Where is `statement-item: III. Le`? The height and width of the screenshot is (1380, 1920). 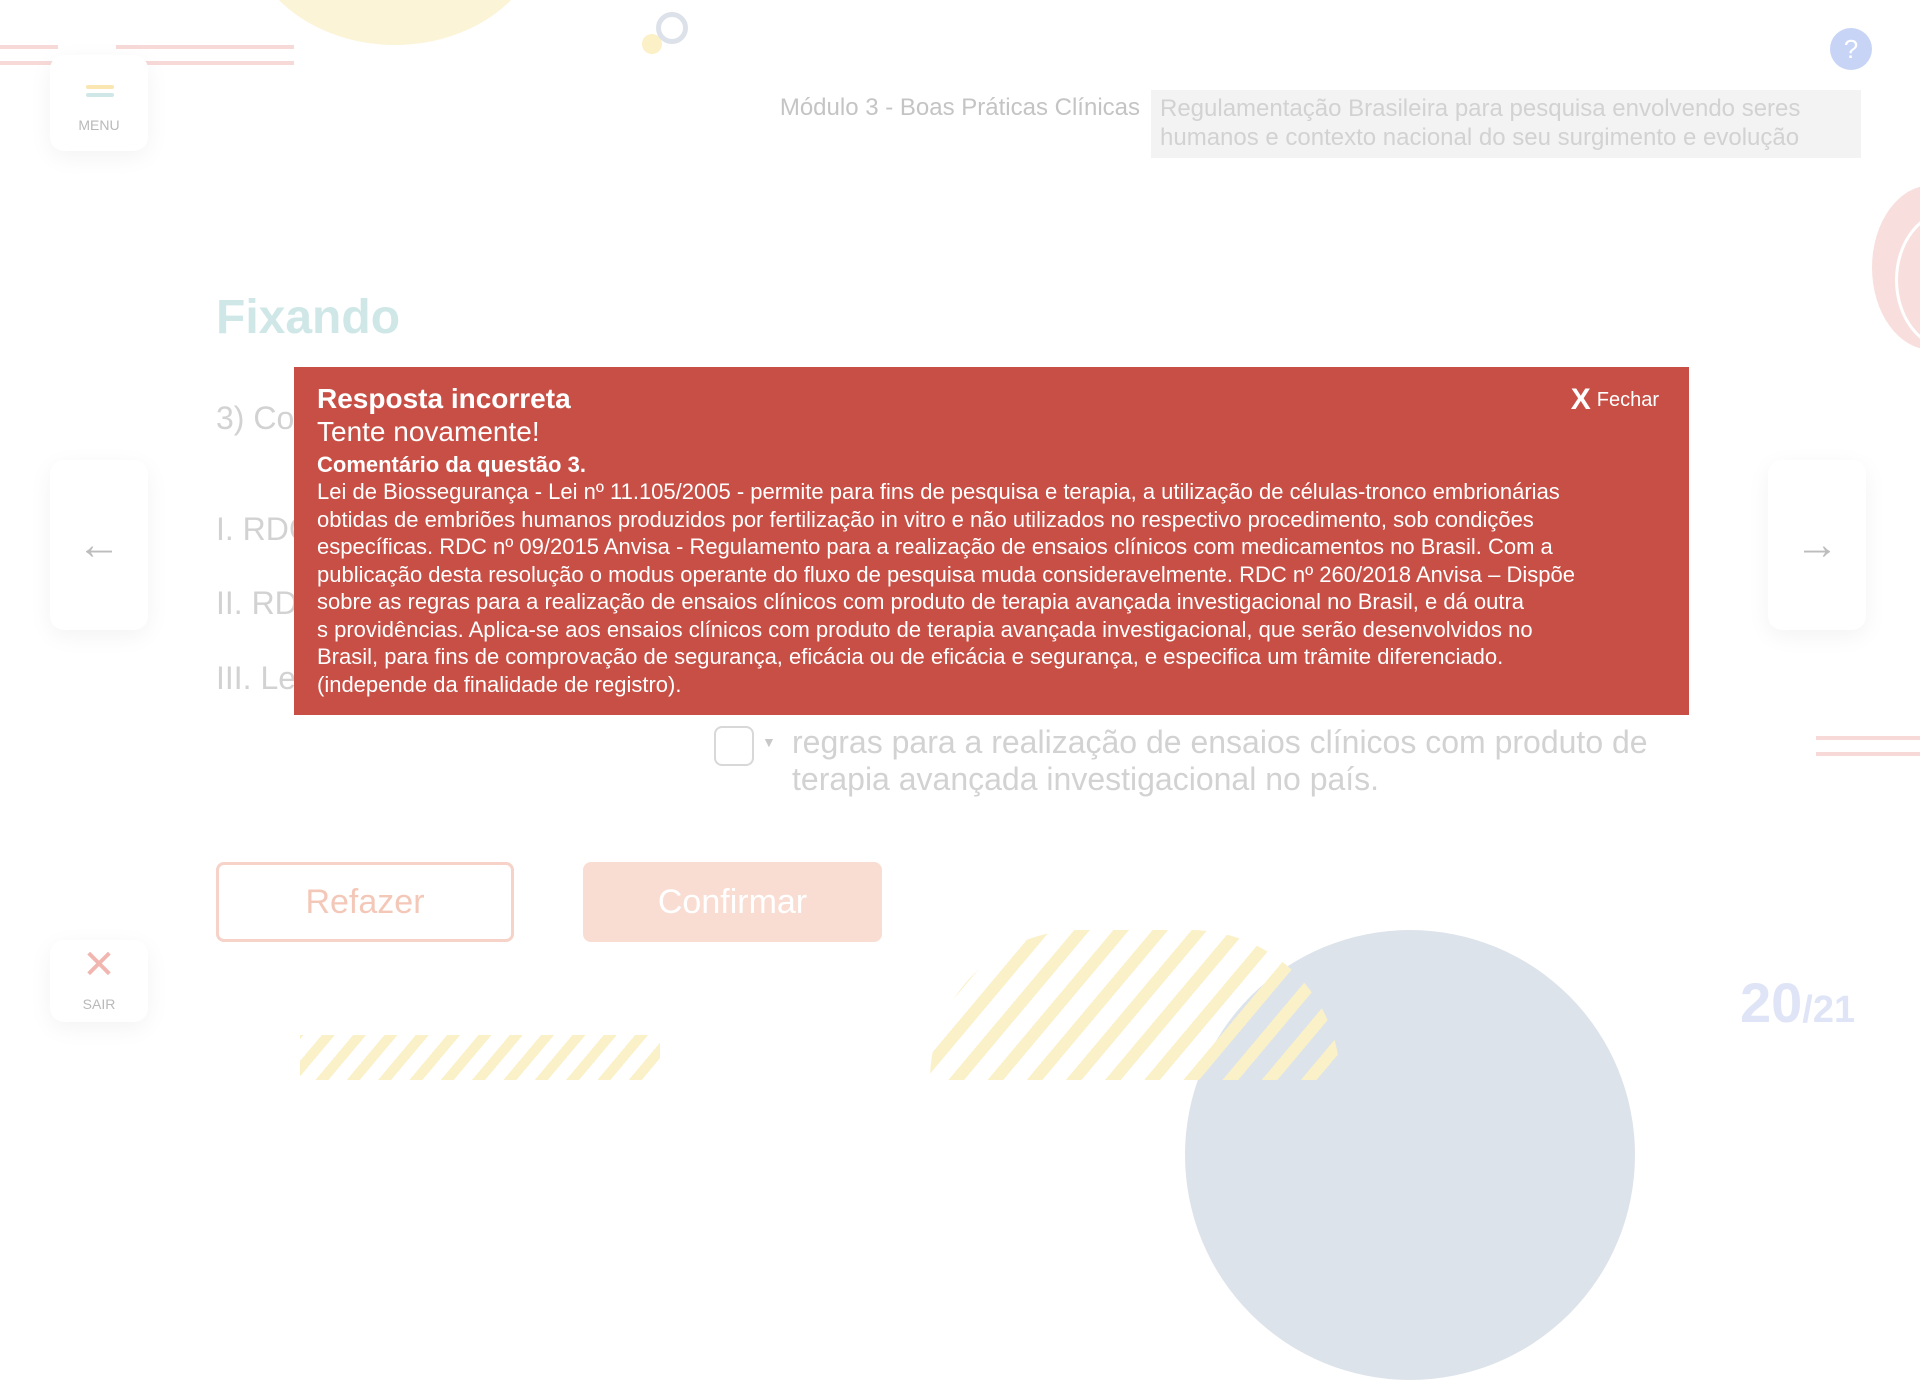 statement-item: III. Le is located at coordinates (256, 678).